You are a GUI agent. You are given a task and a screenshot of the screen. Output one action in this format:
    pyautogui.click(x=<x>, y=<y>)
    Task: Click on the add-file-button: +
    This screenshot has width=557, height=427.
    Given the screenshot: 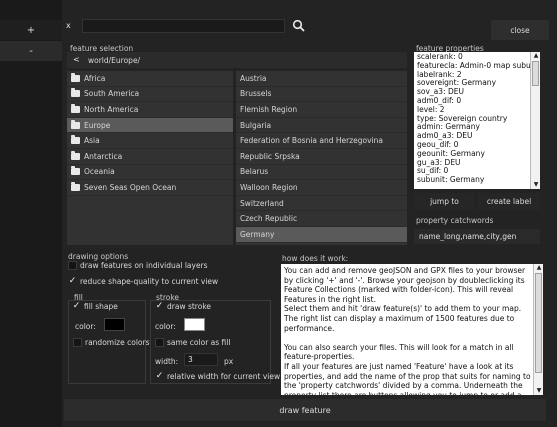 What is the action you would take?
    pyautogui.click(x=31, y=30)
    